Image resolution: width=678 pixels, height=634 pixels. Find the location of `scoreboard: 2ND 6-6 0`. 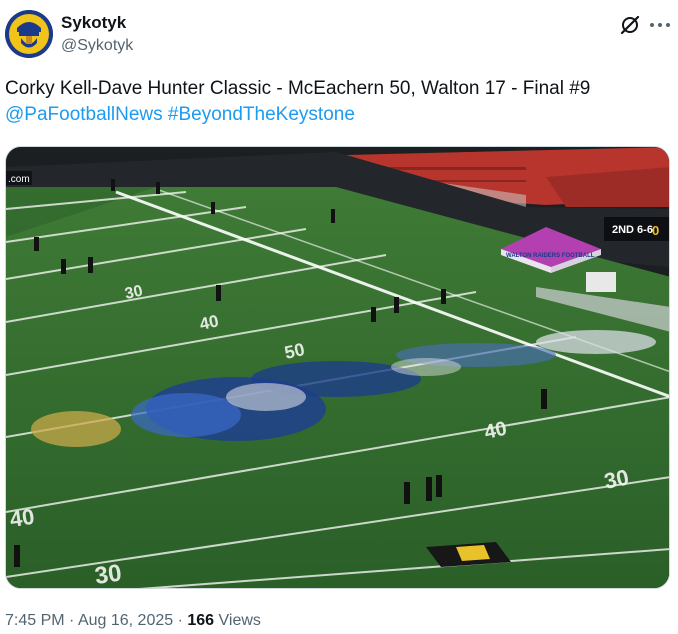

scoreboard: 2ND 6-6 0 is located at coordinates (636, 229).